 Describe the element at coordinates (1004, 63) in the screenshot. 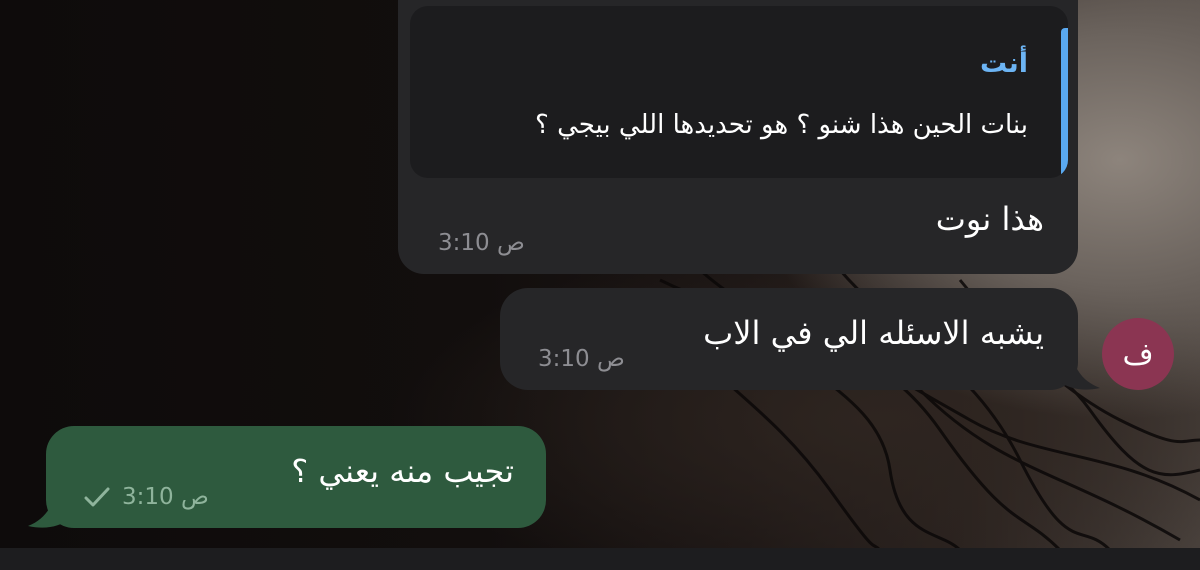

I see `quote-author: أنت` at that location.